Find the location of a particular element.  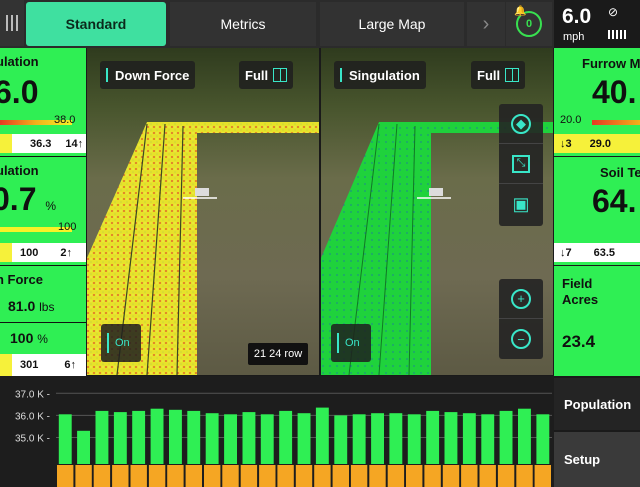

widget-title-line1: Field is located at coordinates (577, 283).